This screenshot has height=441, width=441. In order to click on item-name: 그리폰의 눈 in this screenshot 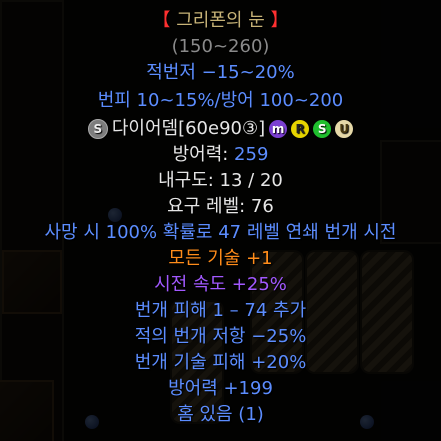, I will do `click(220, 20)`.